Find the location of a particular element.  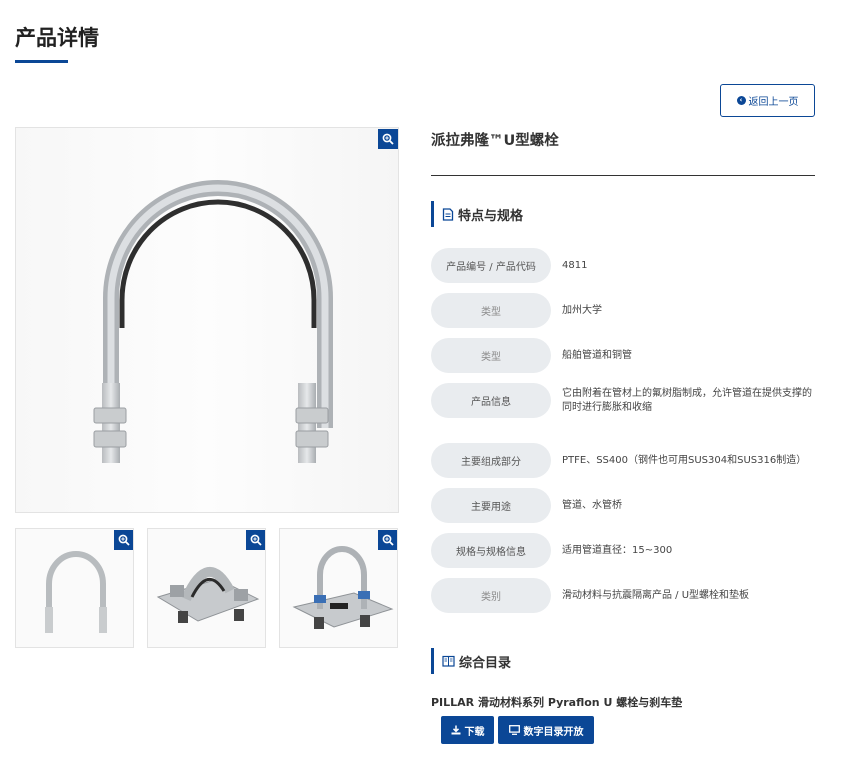

open-digital-catalog-button: 数字目录开放 is located at coordinates (546, 730).